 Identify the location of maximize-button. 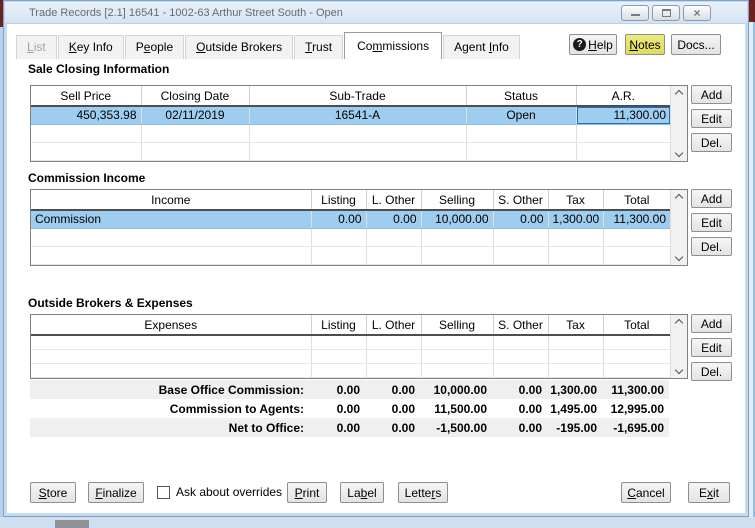
(666, 13).